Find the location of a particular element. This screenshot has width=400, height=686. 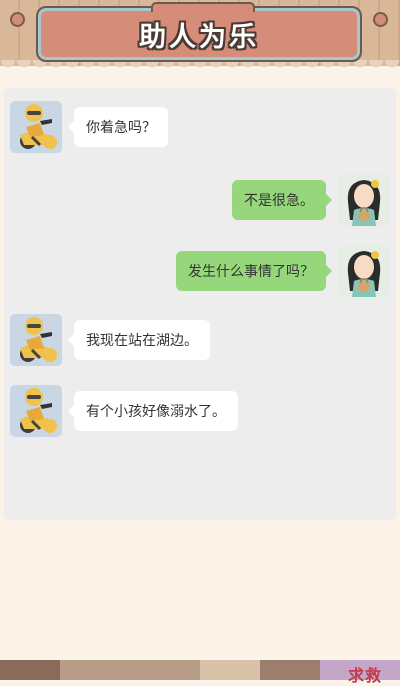

chat-message-left: 我现在站在湖边。 is located at coordinates (110, 340).